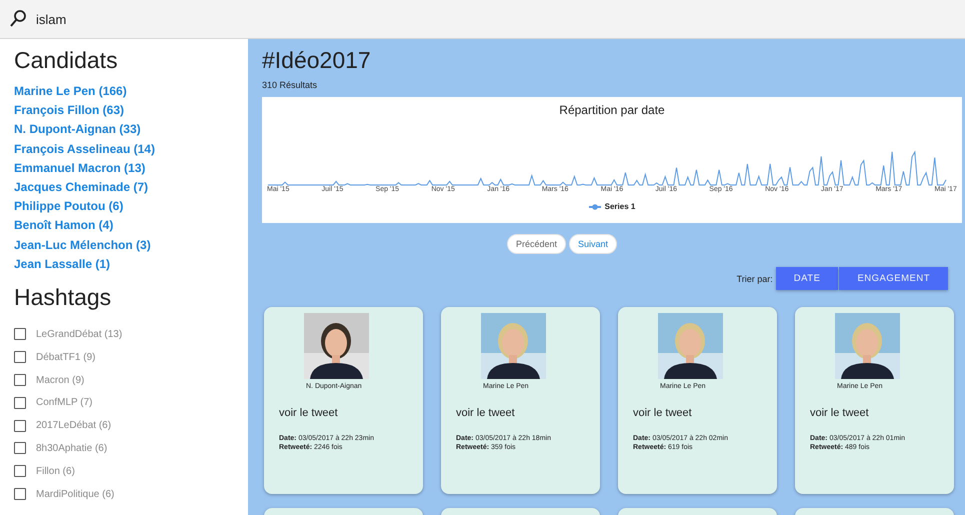 This screenshot has height=515, width=965. What do you see at coordinates (18, 19) in the screenshot?
I see `search-icon` at bounding box center [18, 19].